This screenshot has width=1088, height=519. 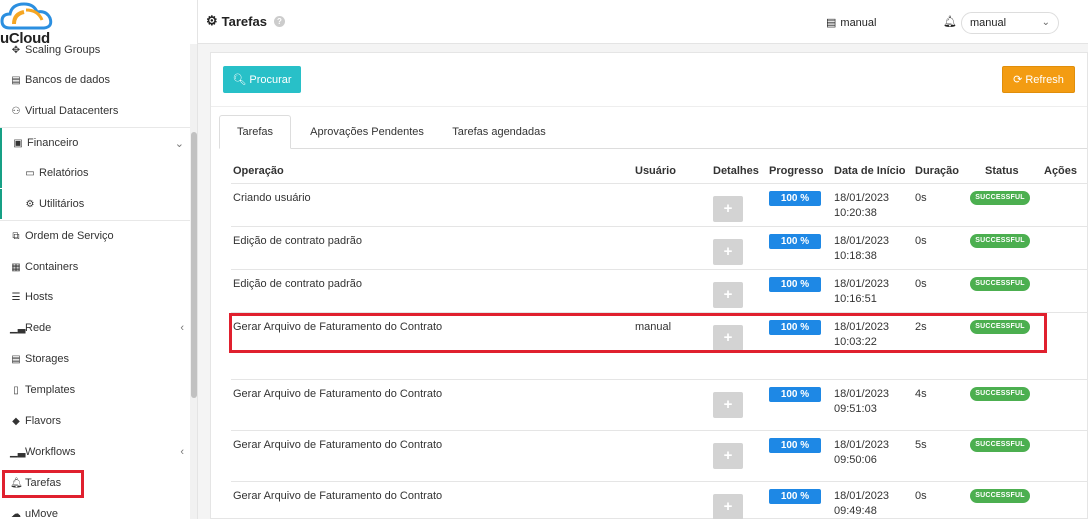 What do you see at coordinates (638, 333) in the screenshot?
I see `row-highlight-box` at bounding box center [638, 333].